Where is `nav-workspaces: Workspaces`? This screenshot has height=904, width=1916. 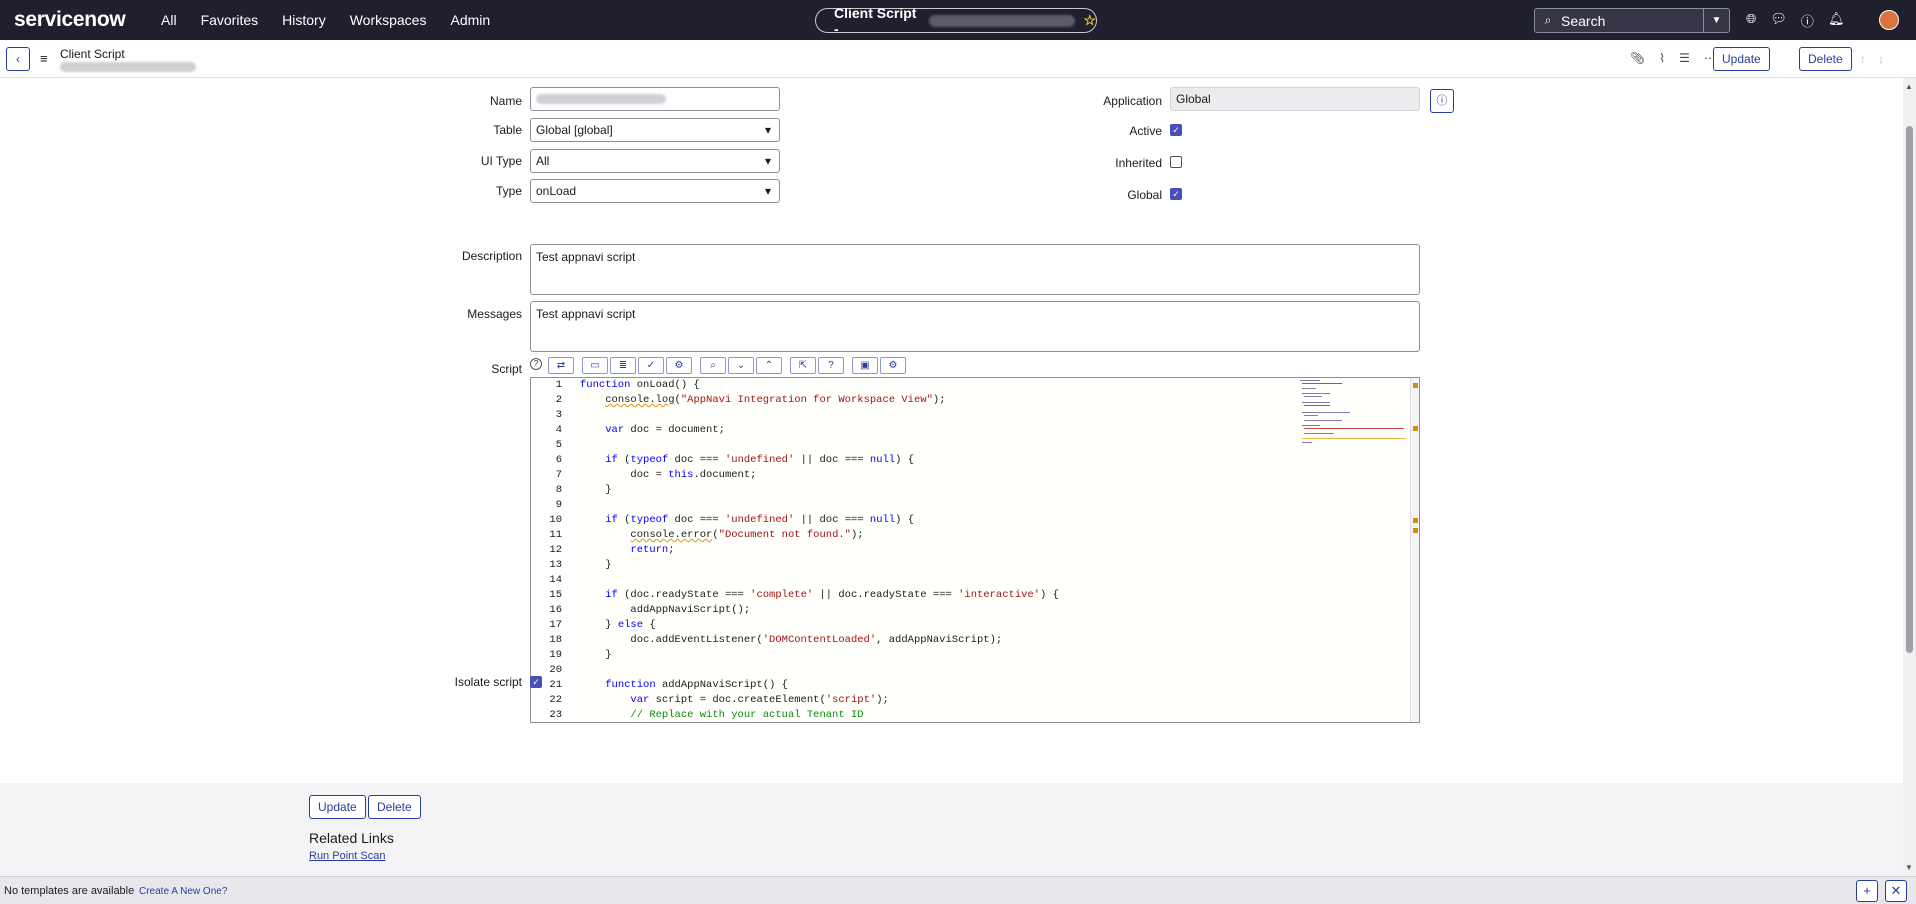
nav-workspaces: Workspaces is located at coordinates (388, 20).